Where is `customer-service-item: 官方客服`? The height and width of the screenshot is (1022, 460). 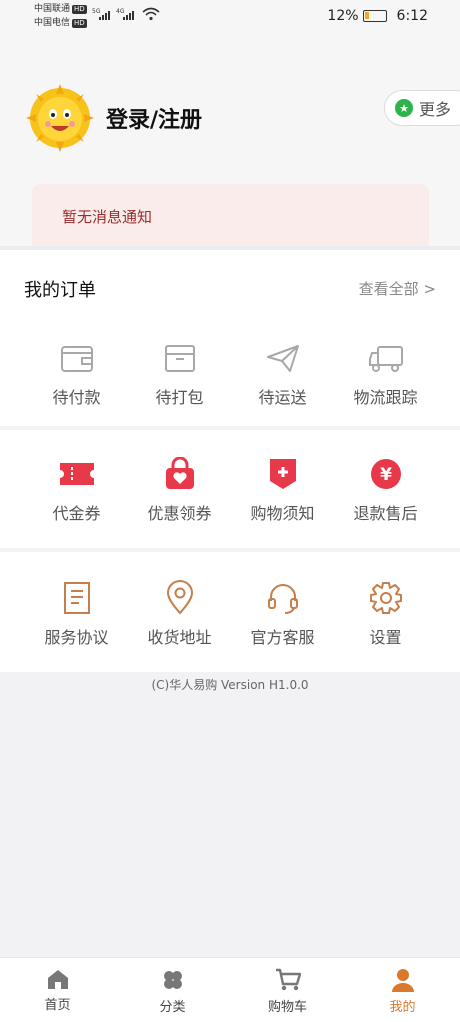 customer-service-item: 官方客服 is located at coordinates (282, 613).